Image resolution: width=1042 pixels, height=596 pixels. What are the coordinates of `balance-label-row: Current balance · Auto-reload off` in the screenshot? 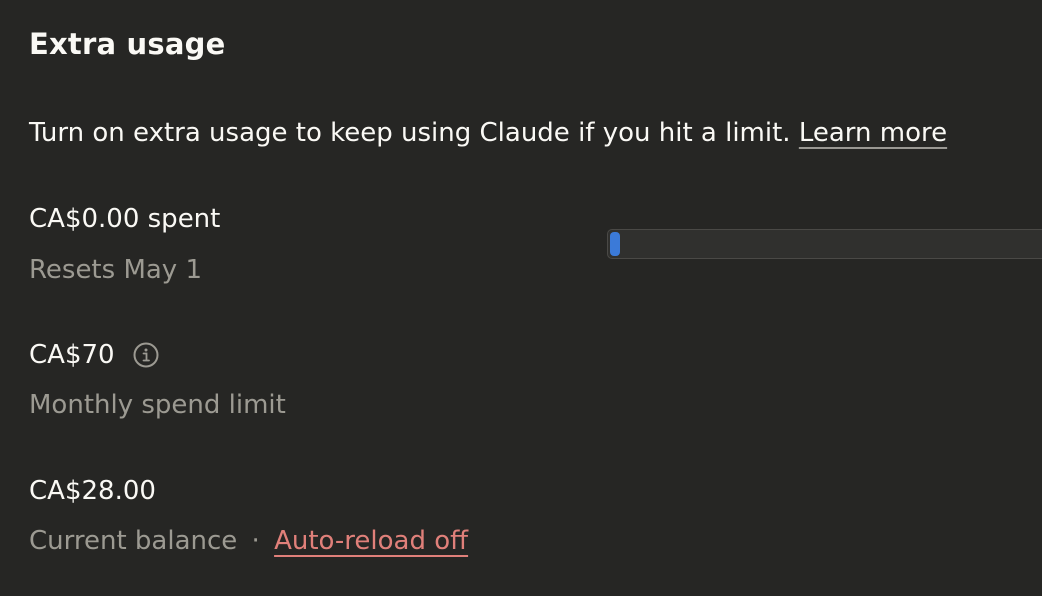 It's located at (248, 541).